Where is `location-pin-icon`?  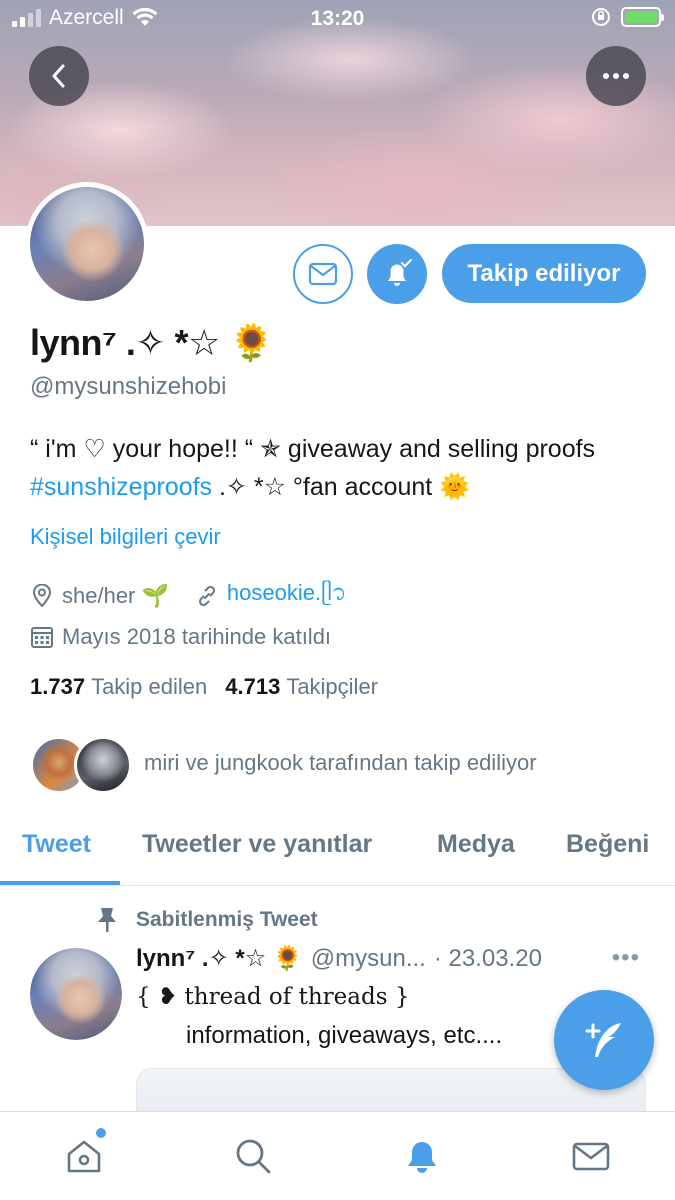
location-pin-icon is located at coordinates (42, 596).